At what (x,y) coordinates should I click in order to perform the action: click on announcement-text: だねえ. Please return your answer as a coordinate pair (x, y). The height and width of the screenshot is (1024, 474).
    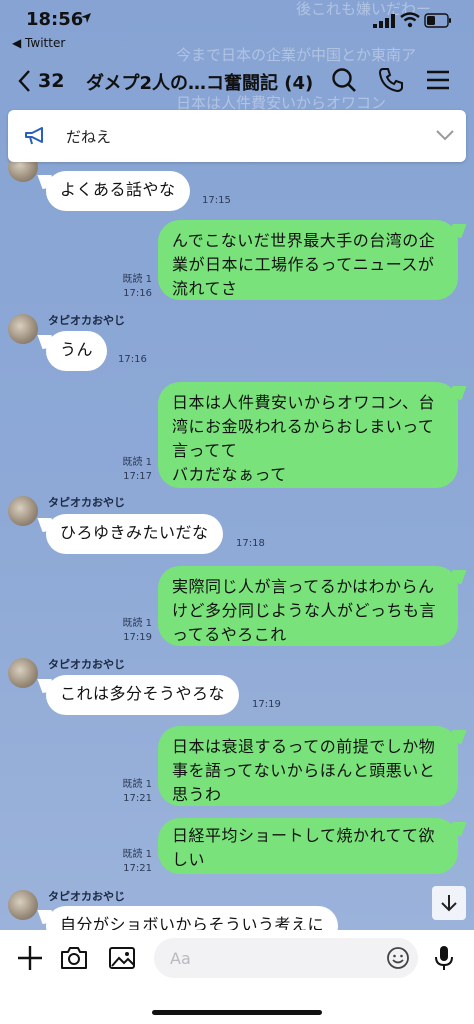
    Looking at the image, I should click on (89, 137).